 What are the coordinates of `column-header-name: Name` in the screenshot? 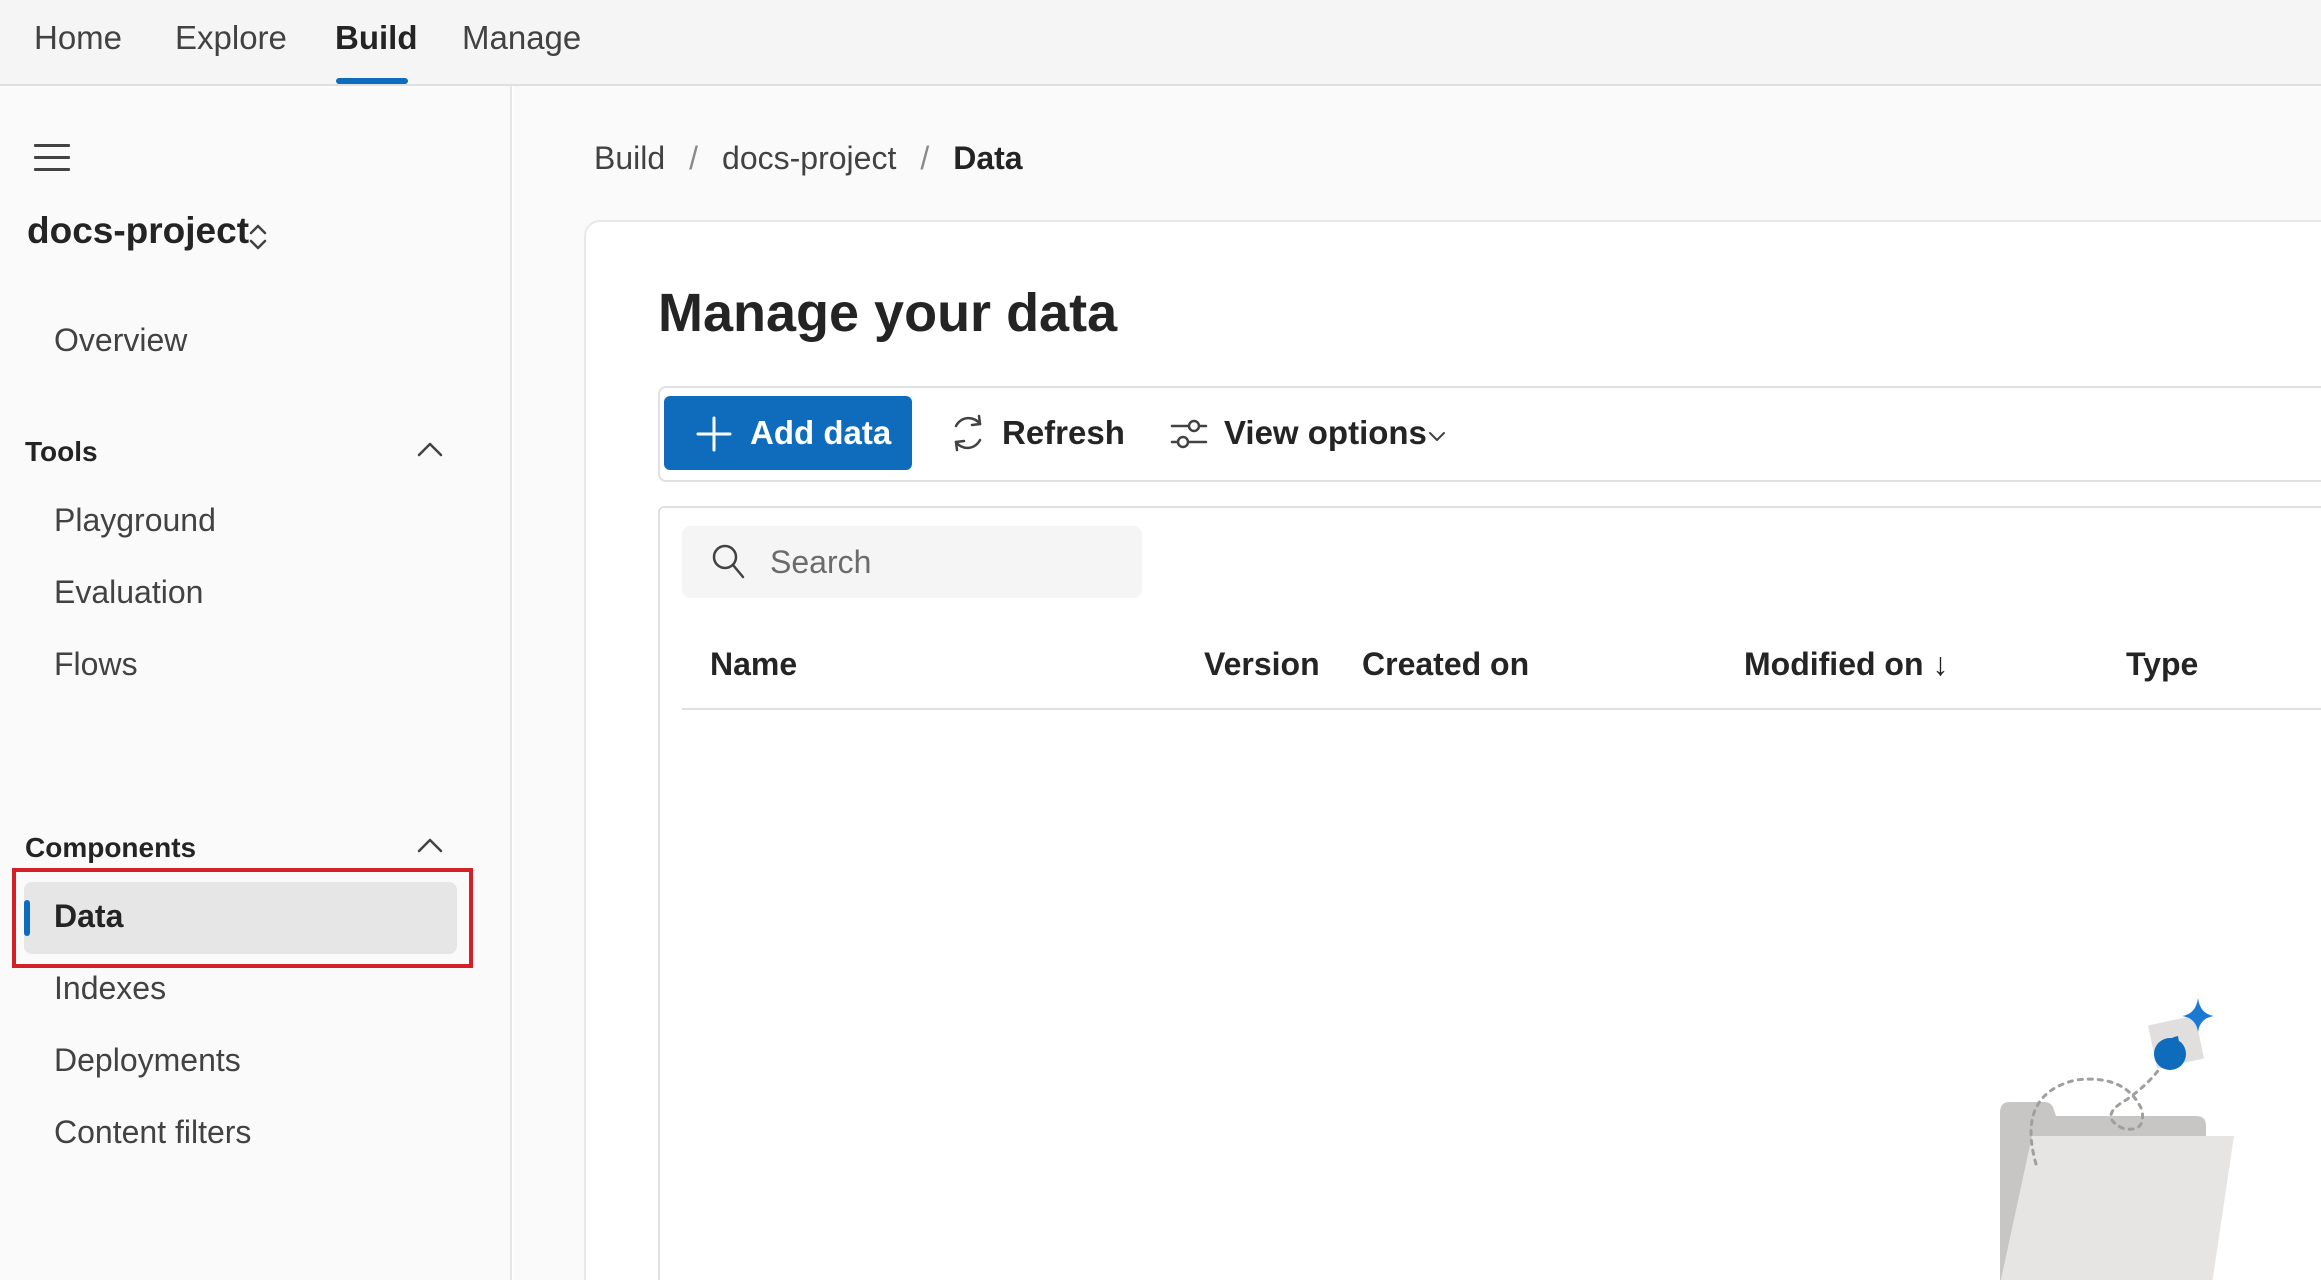 It's located at (753, 664).